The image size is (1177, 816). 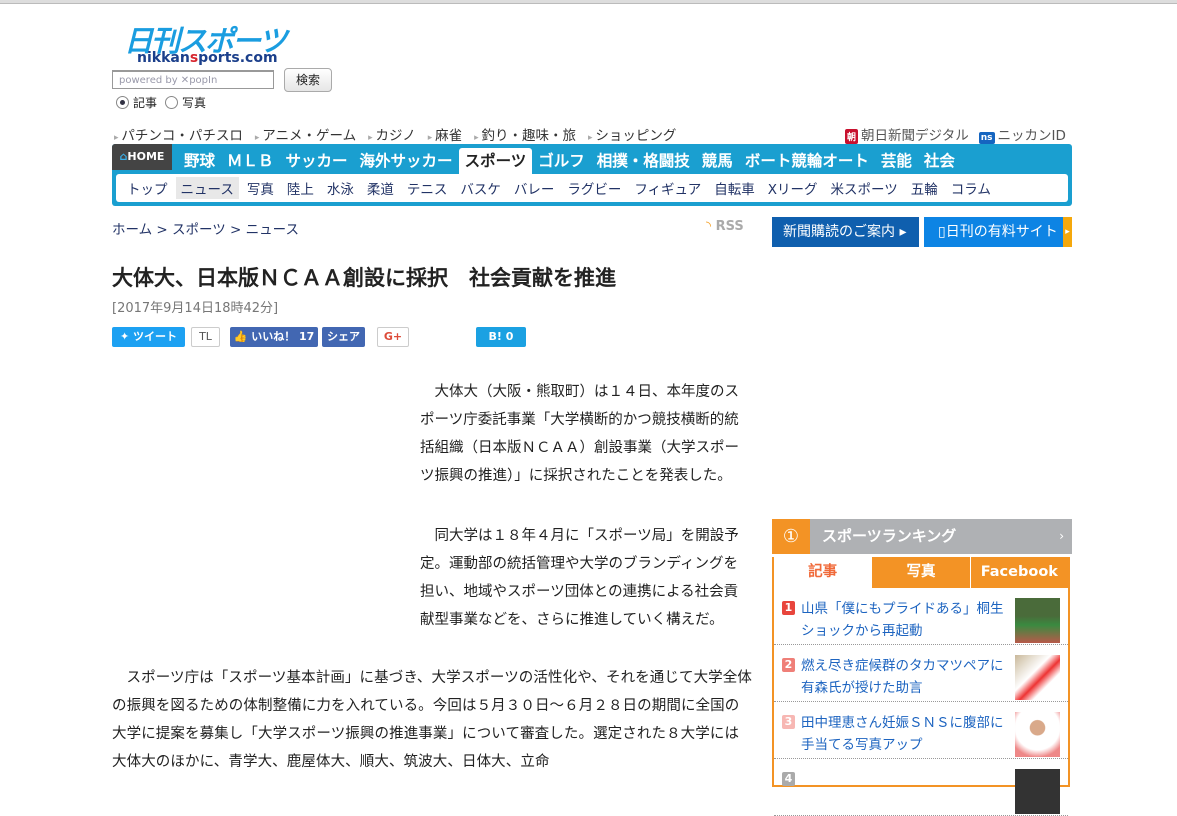 I want to click on tweet-button: ✦ ツイート, so click(x=148, y=337).